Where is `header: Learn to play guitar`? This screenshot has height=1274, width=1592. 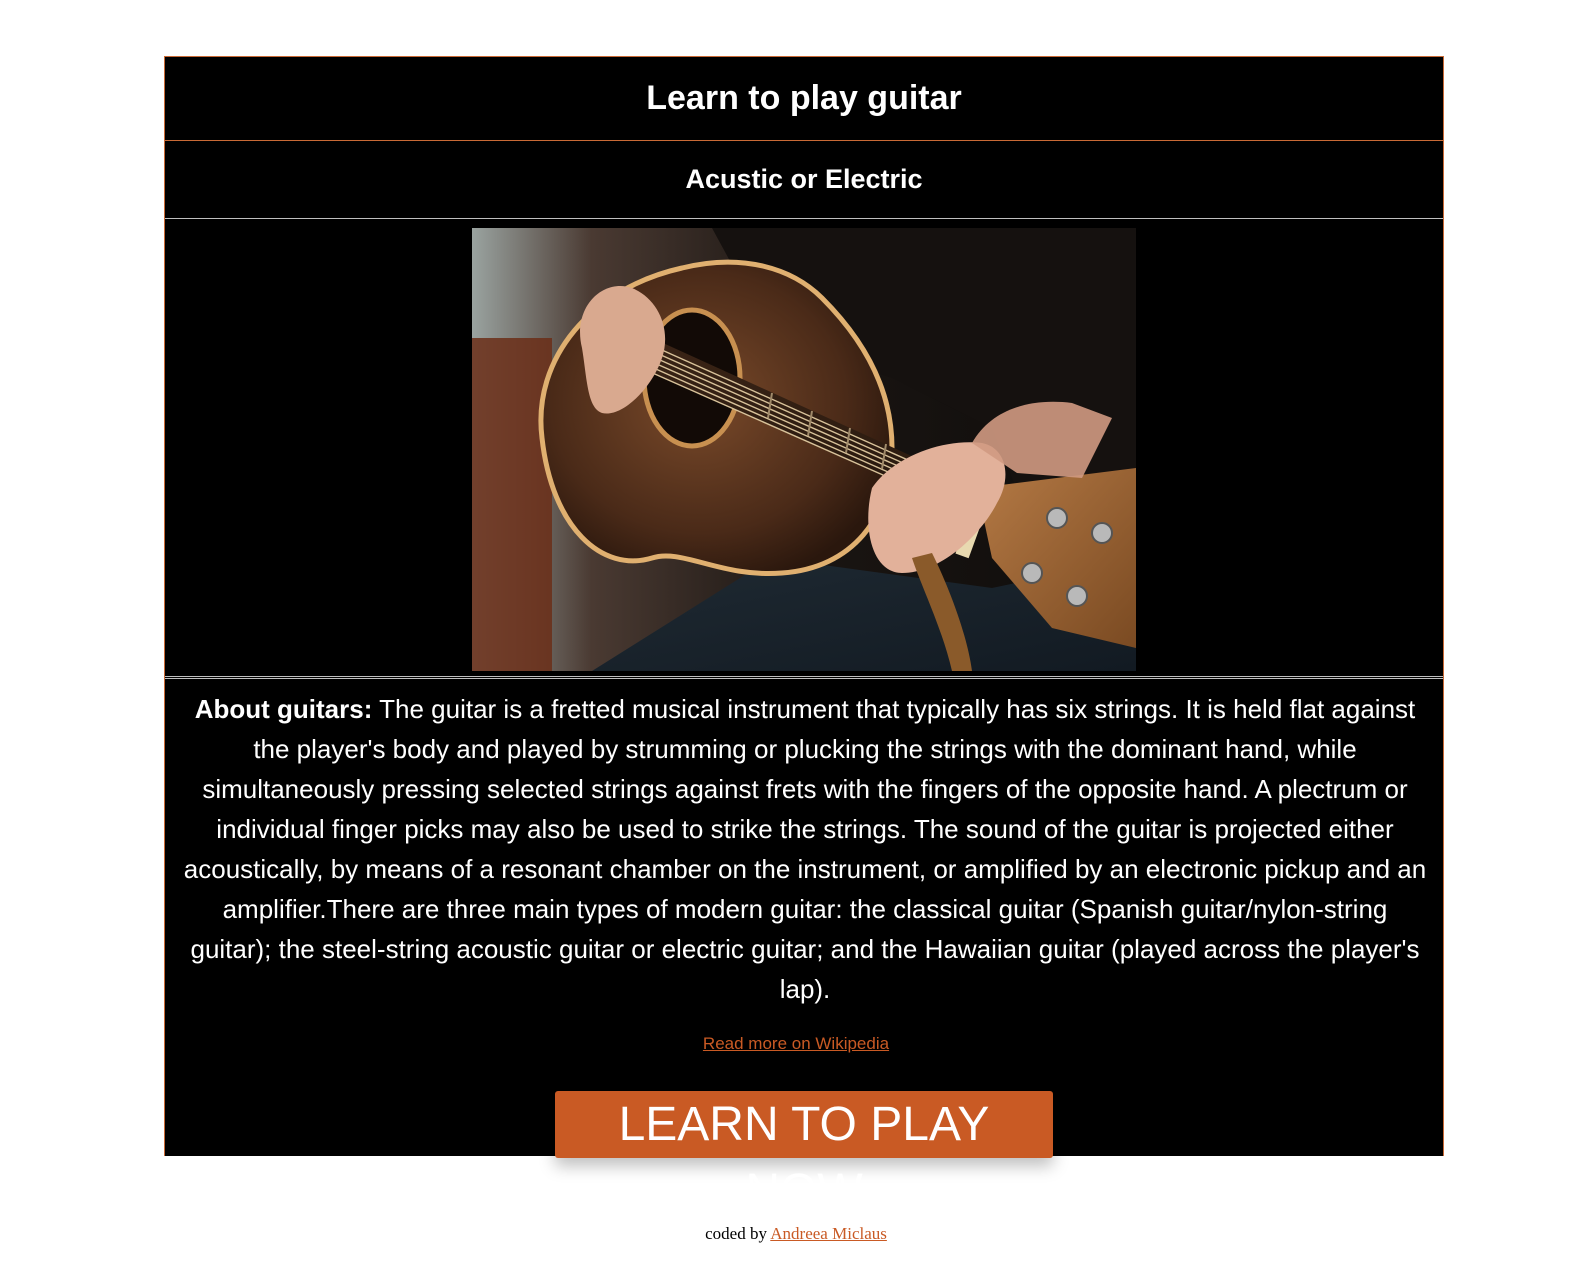 header: Learn to play guitar is located at coordinates (804, 99).